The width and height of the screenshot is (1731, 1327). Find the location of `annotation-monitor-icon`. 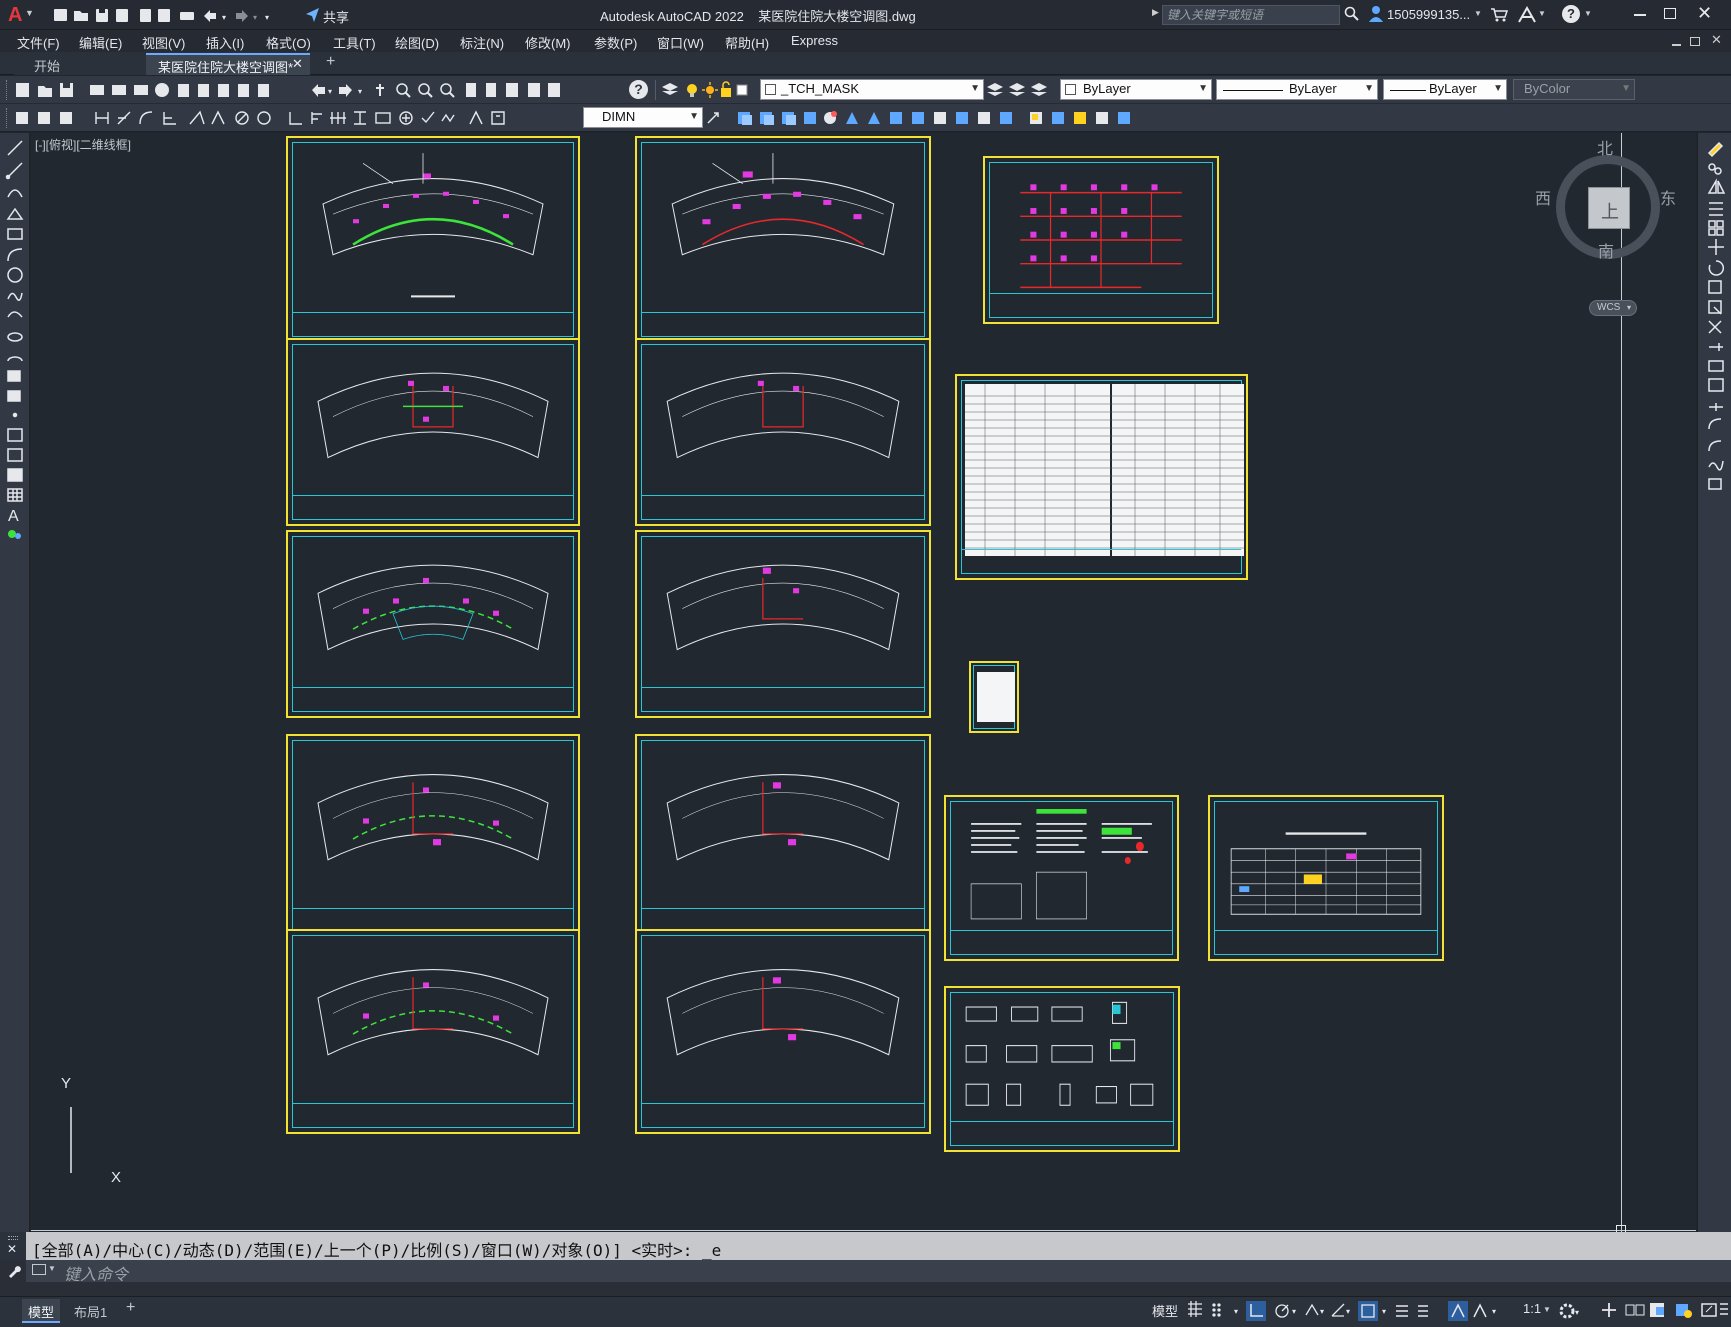

annotation-monitor-icon is located at coordinates (1609, 1310).